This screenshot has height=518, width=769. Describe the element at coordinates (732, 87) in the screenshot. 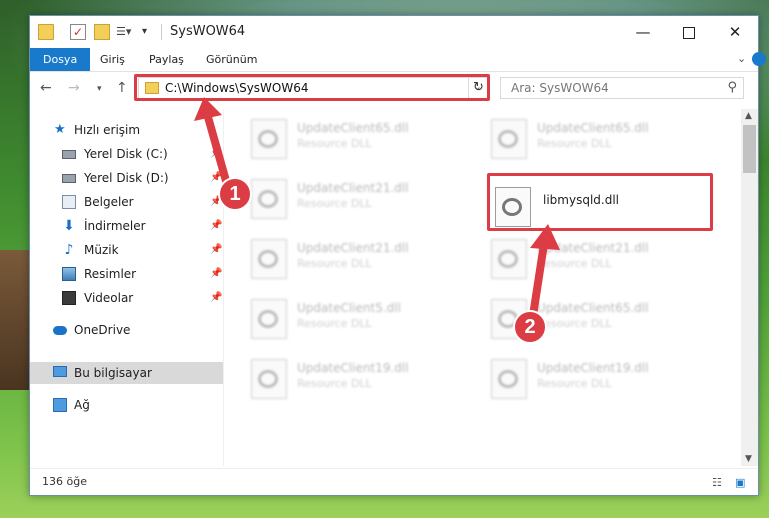

I see `search-icon: ⚲` at that location.